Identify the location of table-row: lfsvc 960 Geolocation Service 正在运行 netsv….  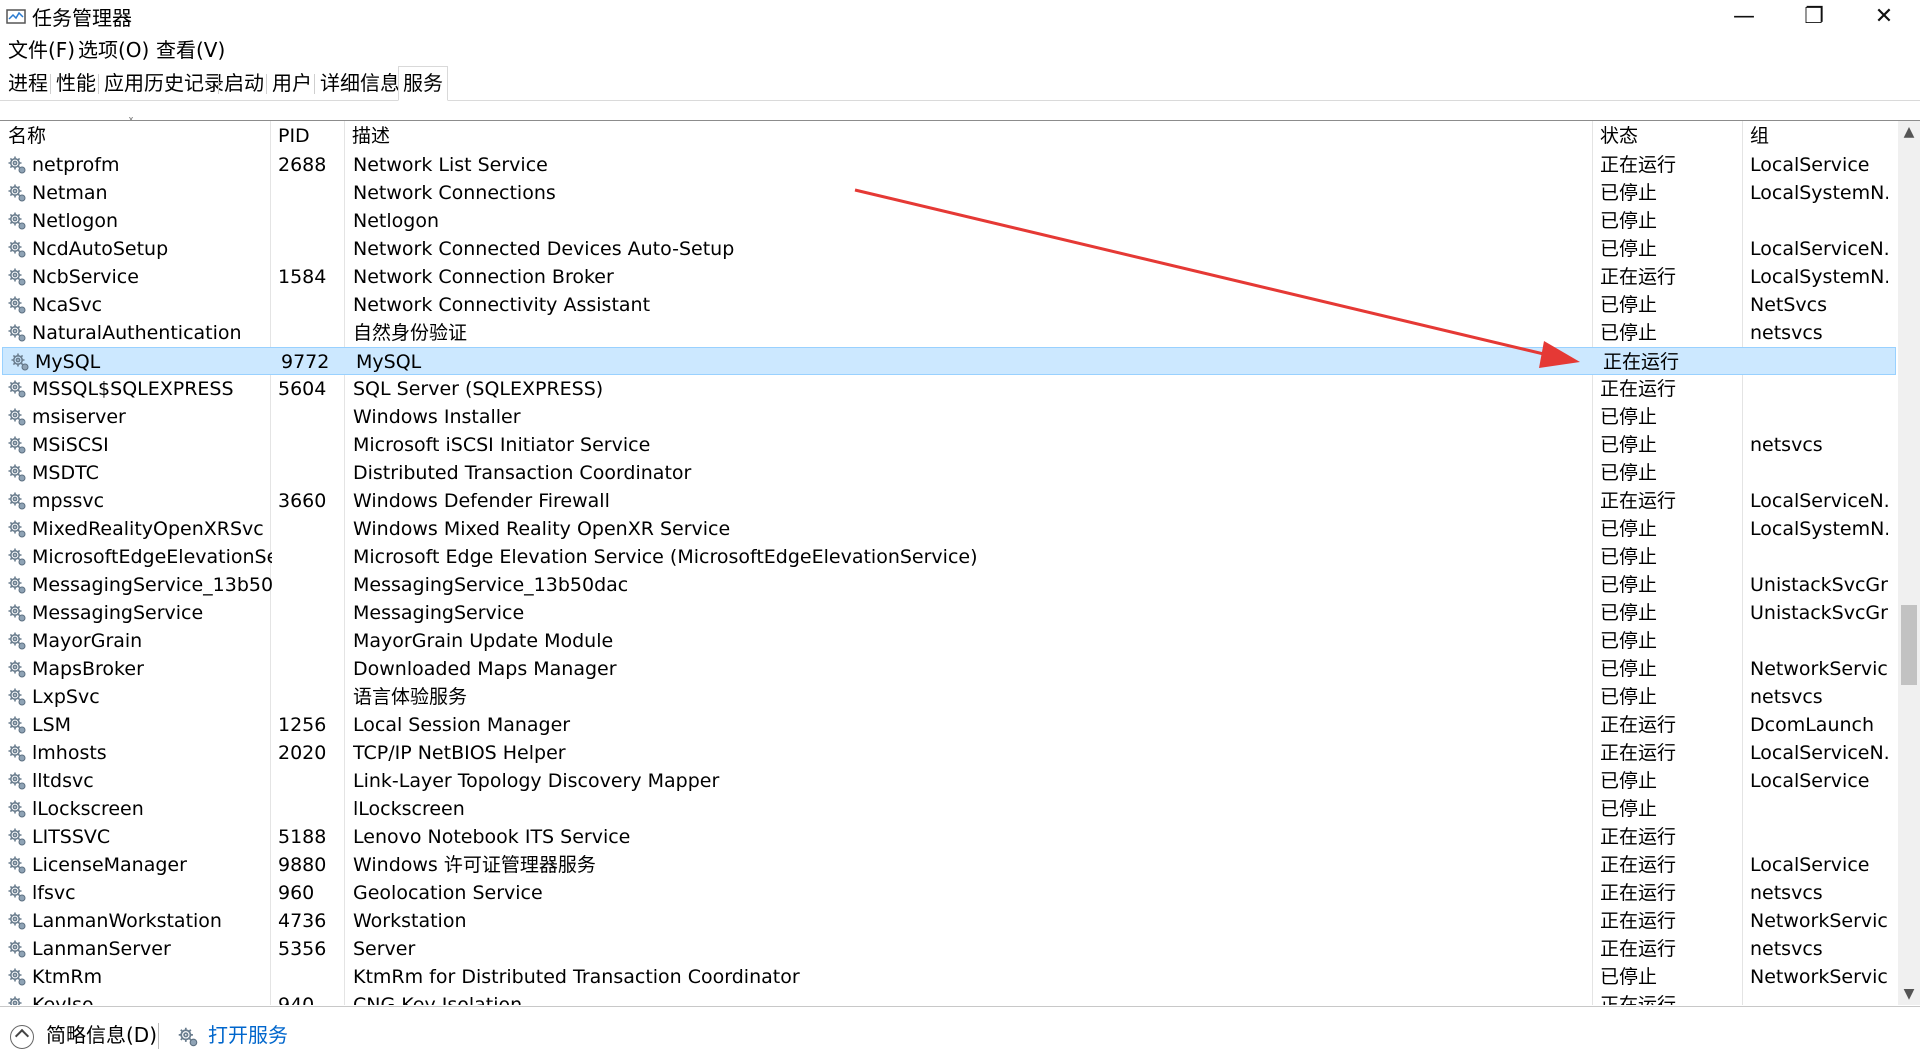
(949, 893).